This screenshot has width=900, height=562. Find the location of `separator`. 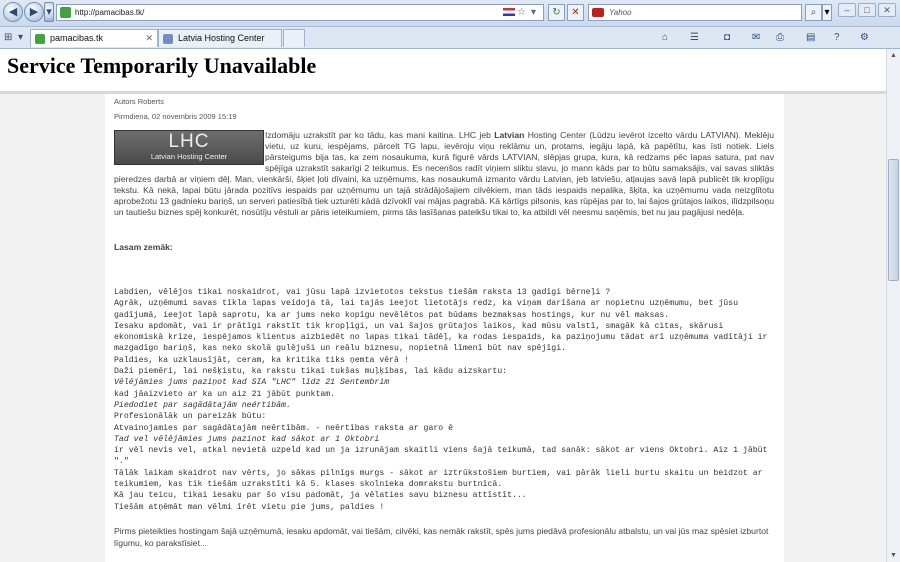

separator is located at coordinates (443, 92).